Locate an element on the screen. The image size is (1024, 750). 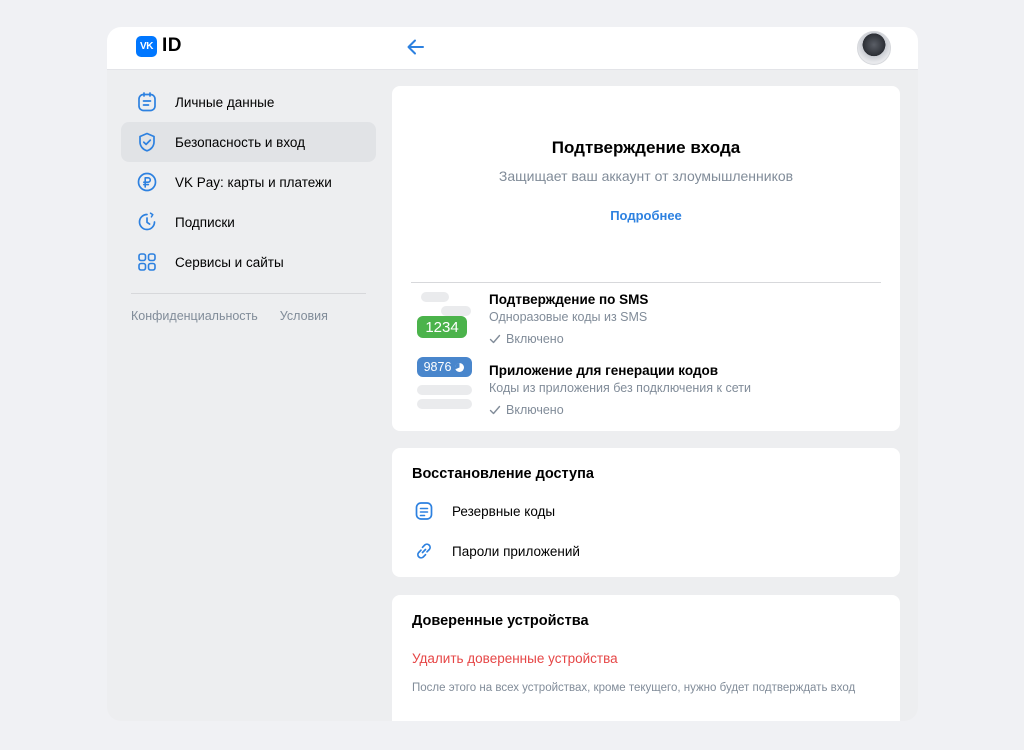
arrow-left-icon is located at coordinates (415, 47).